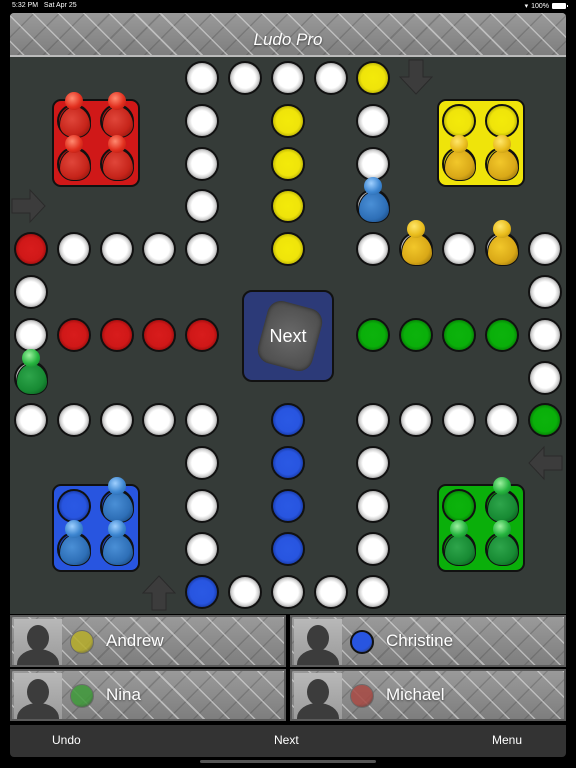 Image resolution: width=576 pixels, height=768 pixels. What do you see at coordinates (286, 740) in the screenshot?
I see `next-button: Next` at bounding box center [286, 740].